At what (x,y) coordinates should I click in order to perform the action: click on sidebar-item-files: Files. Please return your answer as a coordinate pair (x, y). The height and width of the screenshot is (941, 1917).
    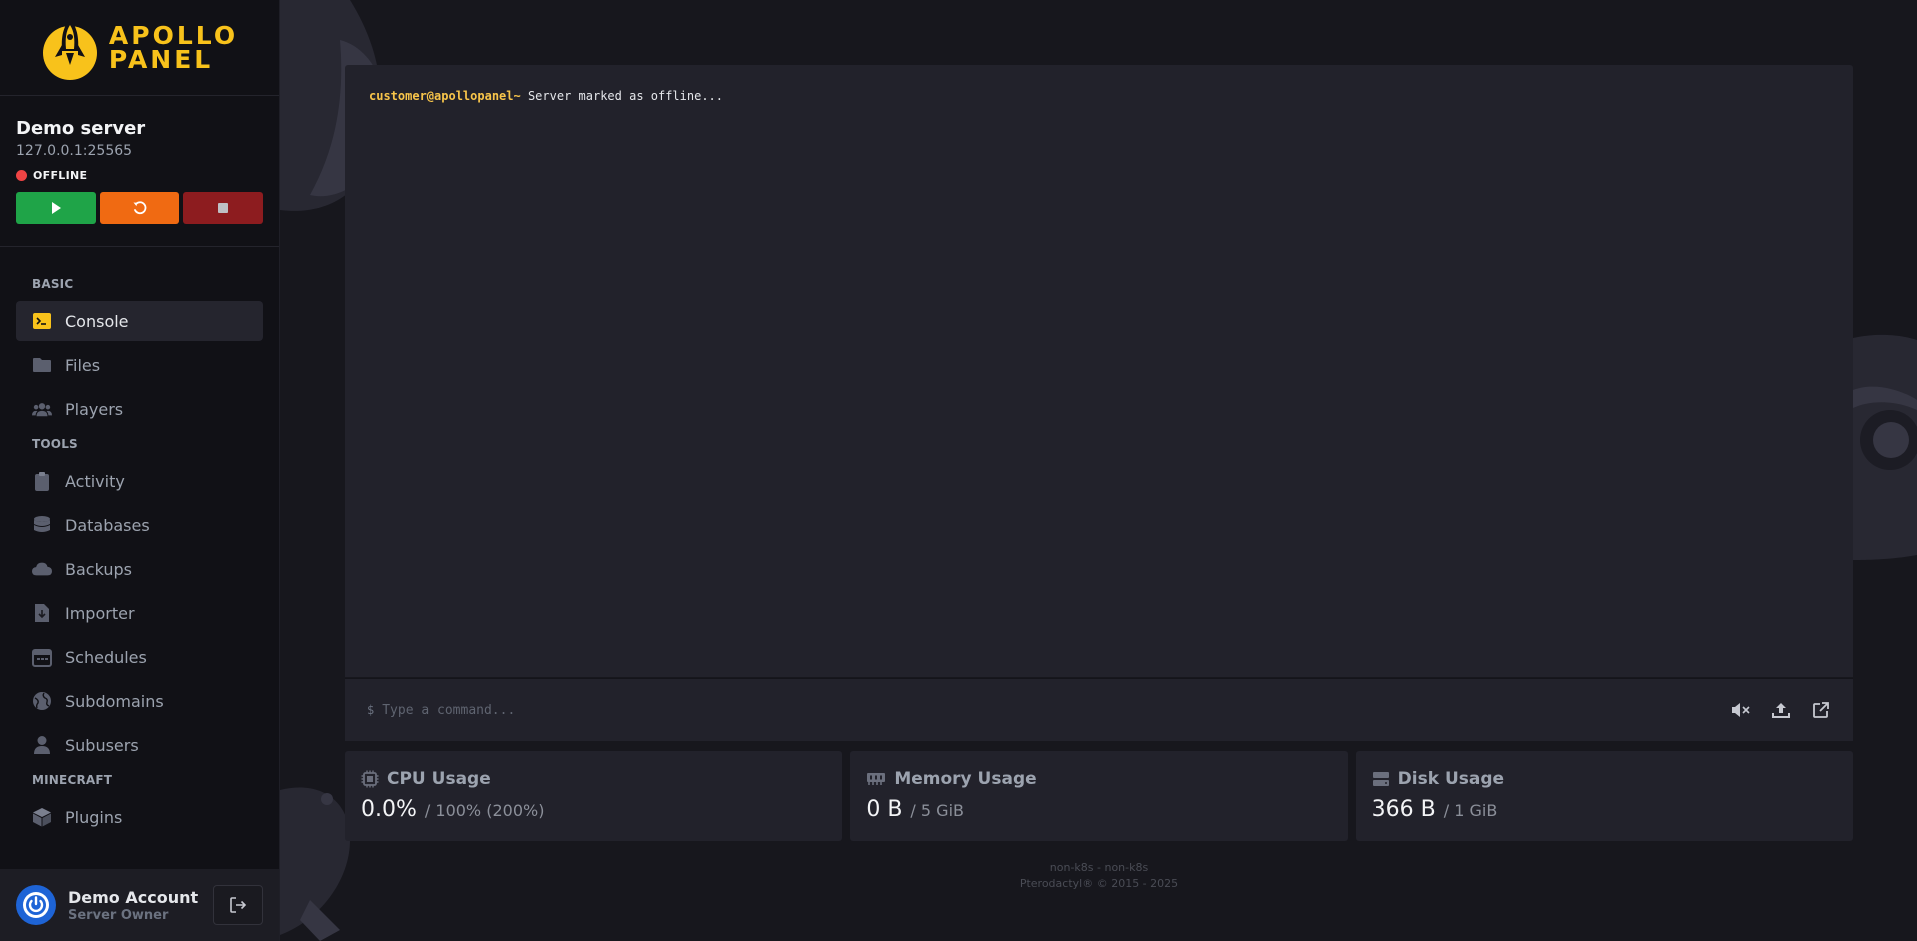
    Looking at the image, I should click on (139, 365).